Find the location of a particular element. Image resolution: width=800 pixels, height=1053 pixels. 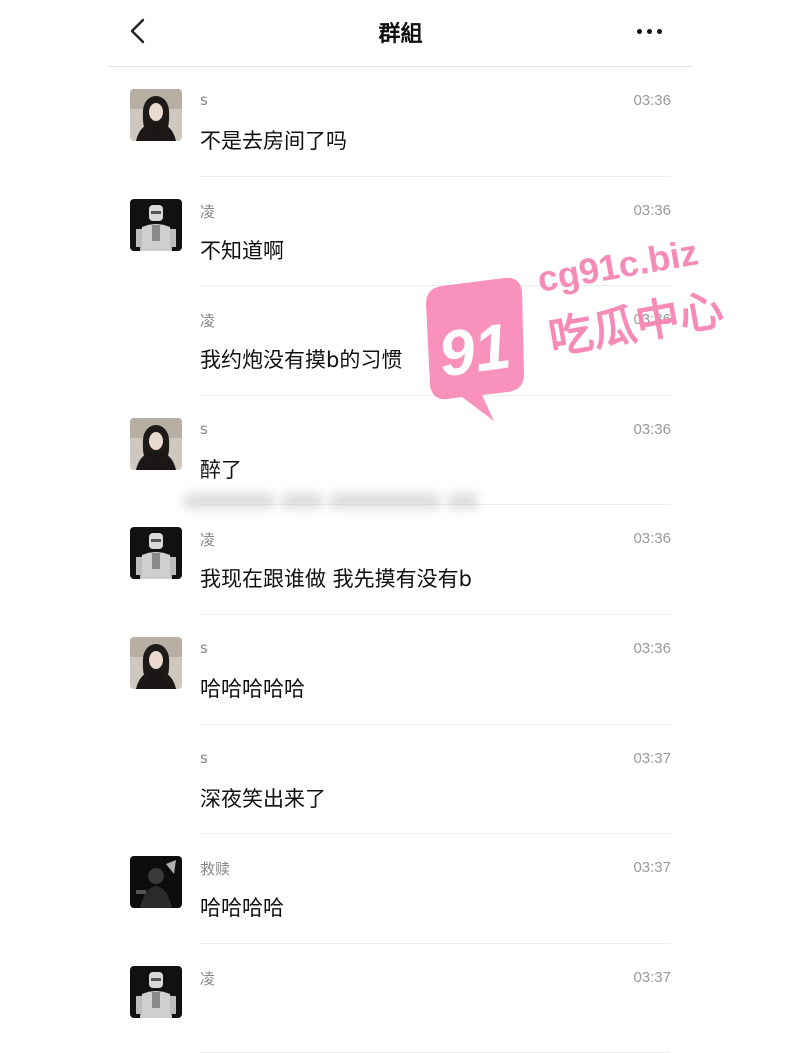

message-item: s 03:36 不是去房间了吗 is located at coordinates (400, 122).